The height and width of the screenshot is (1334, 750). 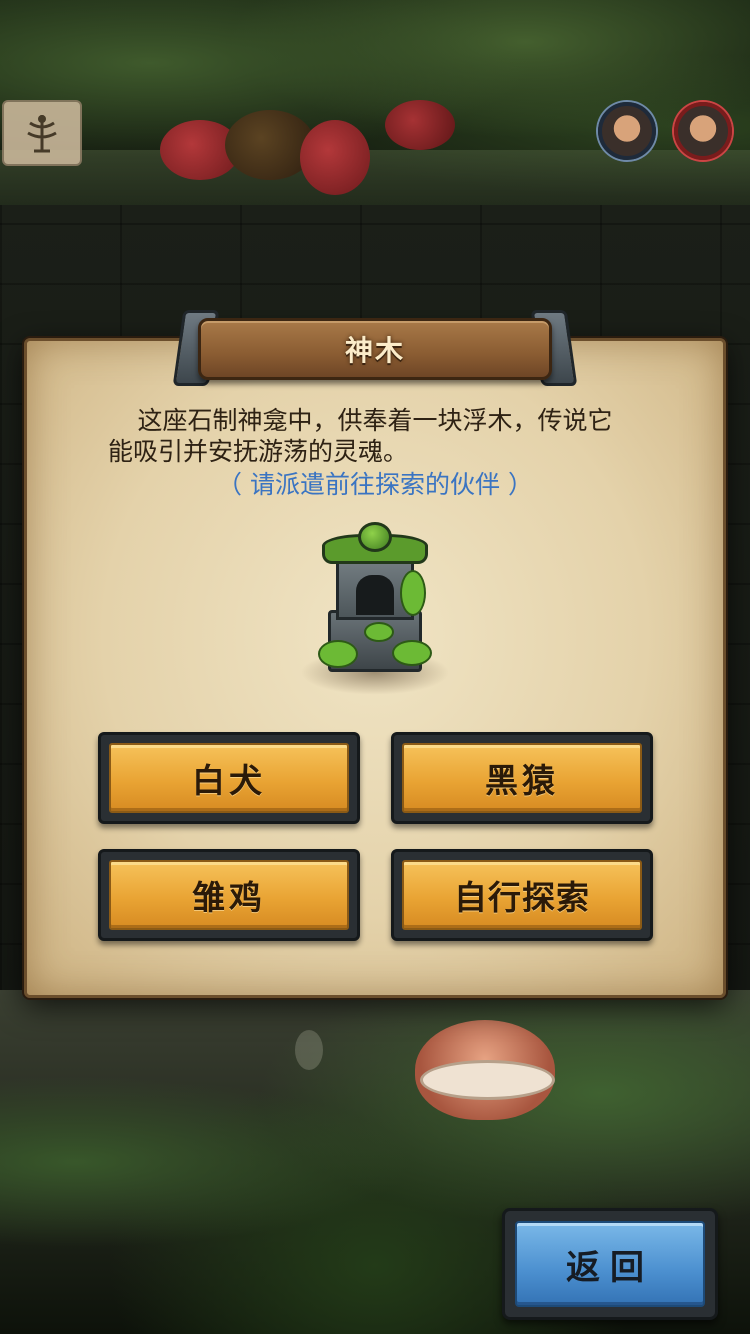 What do you see at coordinates (375, 180) in the screenshot?
I see `dirt-path` at bounding box center [375, 180].